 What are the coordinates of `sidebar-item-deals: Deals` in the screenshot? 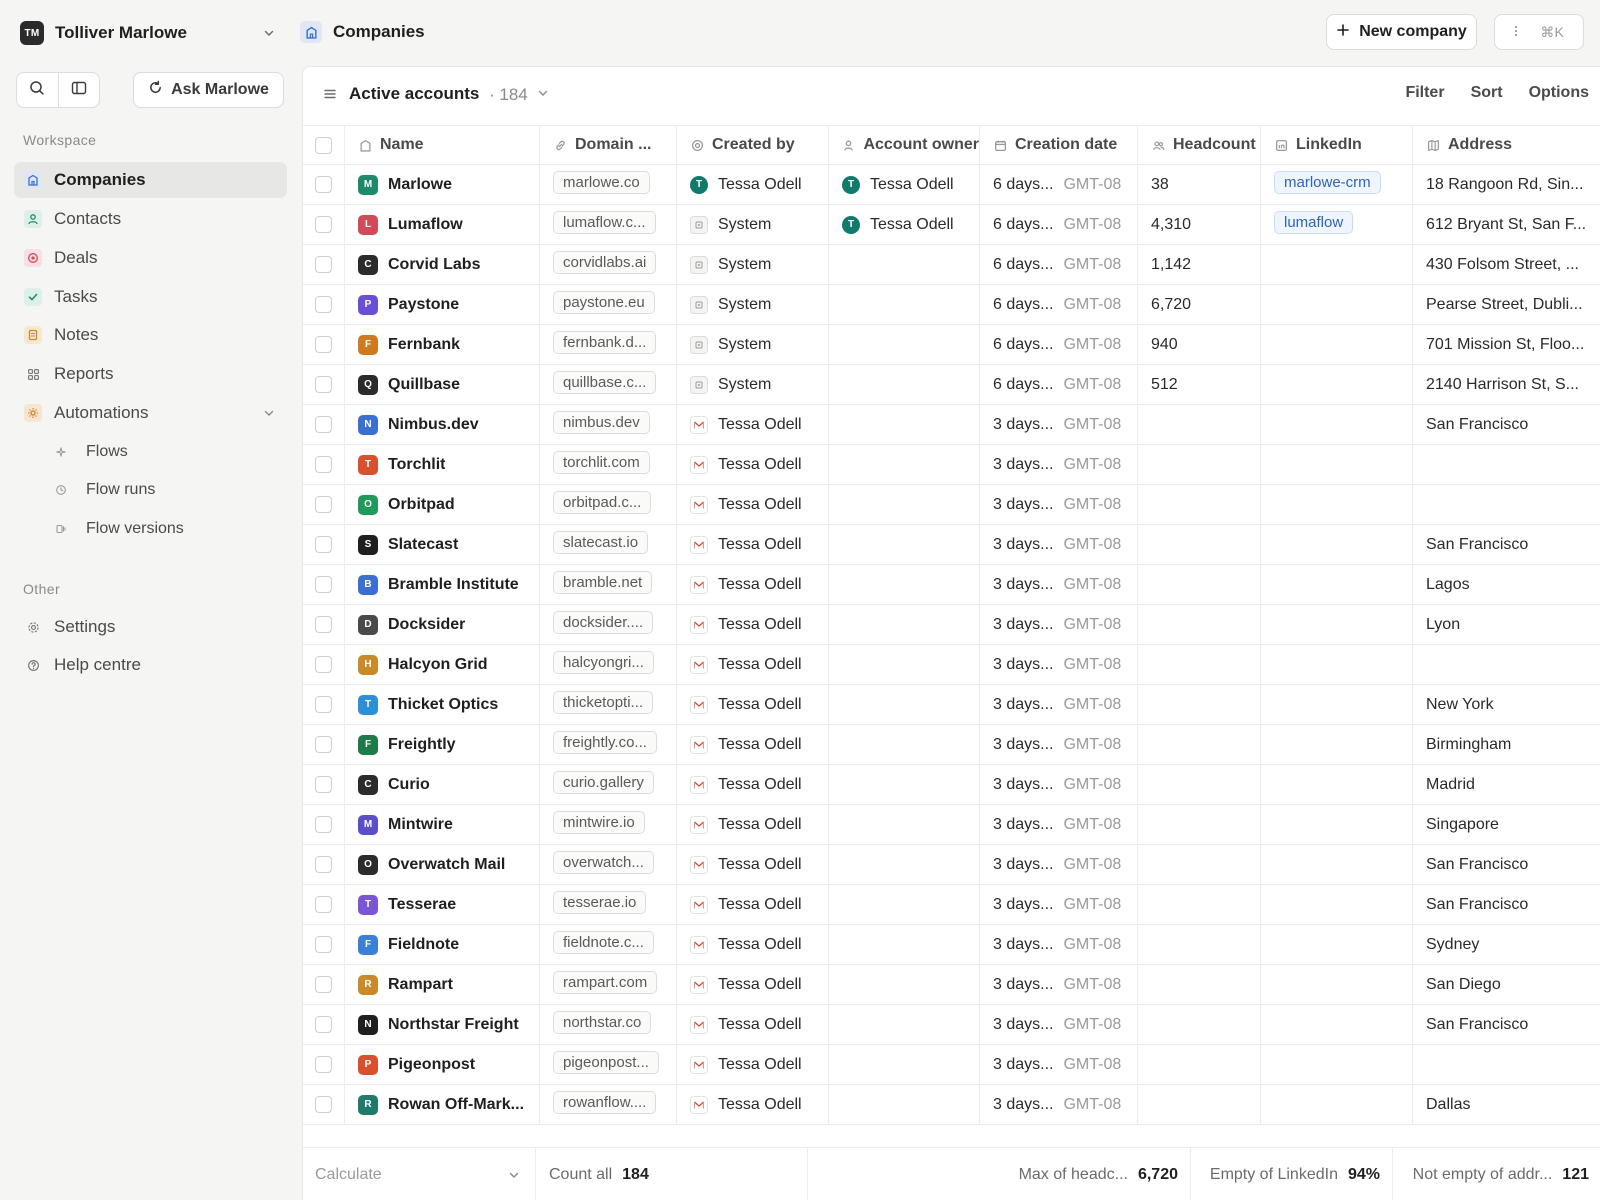 It's located at (150, 258).